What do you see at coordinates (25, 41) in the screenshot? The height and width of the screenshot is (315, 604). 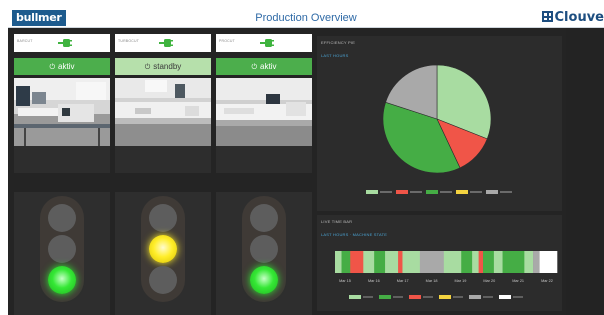 I see `power-label: BARCUT` at bounding box center [25, 41].